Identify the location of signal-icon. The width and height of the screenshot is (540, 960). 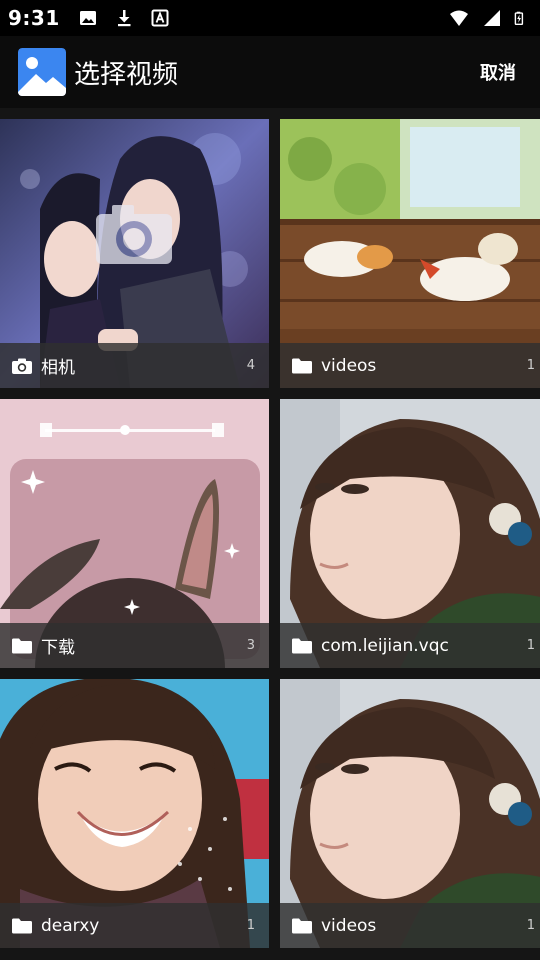
(492, 18).